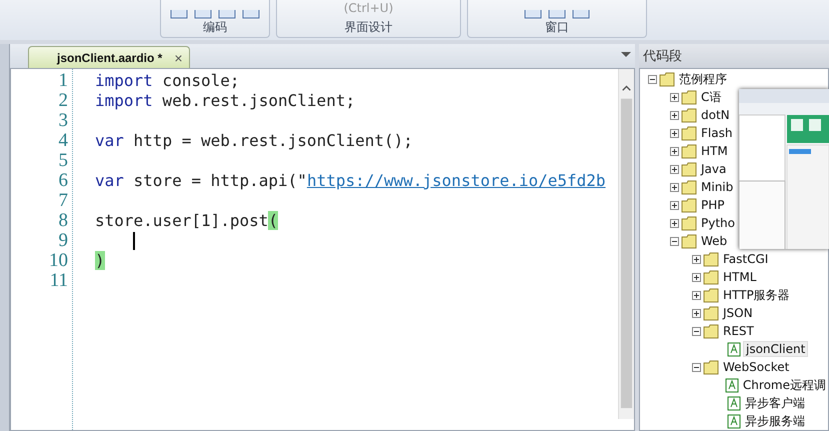 This screenshot has width=829, height=431. I want to click on file-tab: jsonClient.aardio * ×, so click(109, 57).